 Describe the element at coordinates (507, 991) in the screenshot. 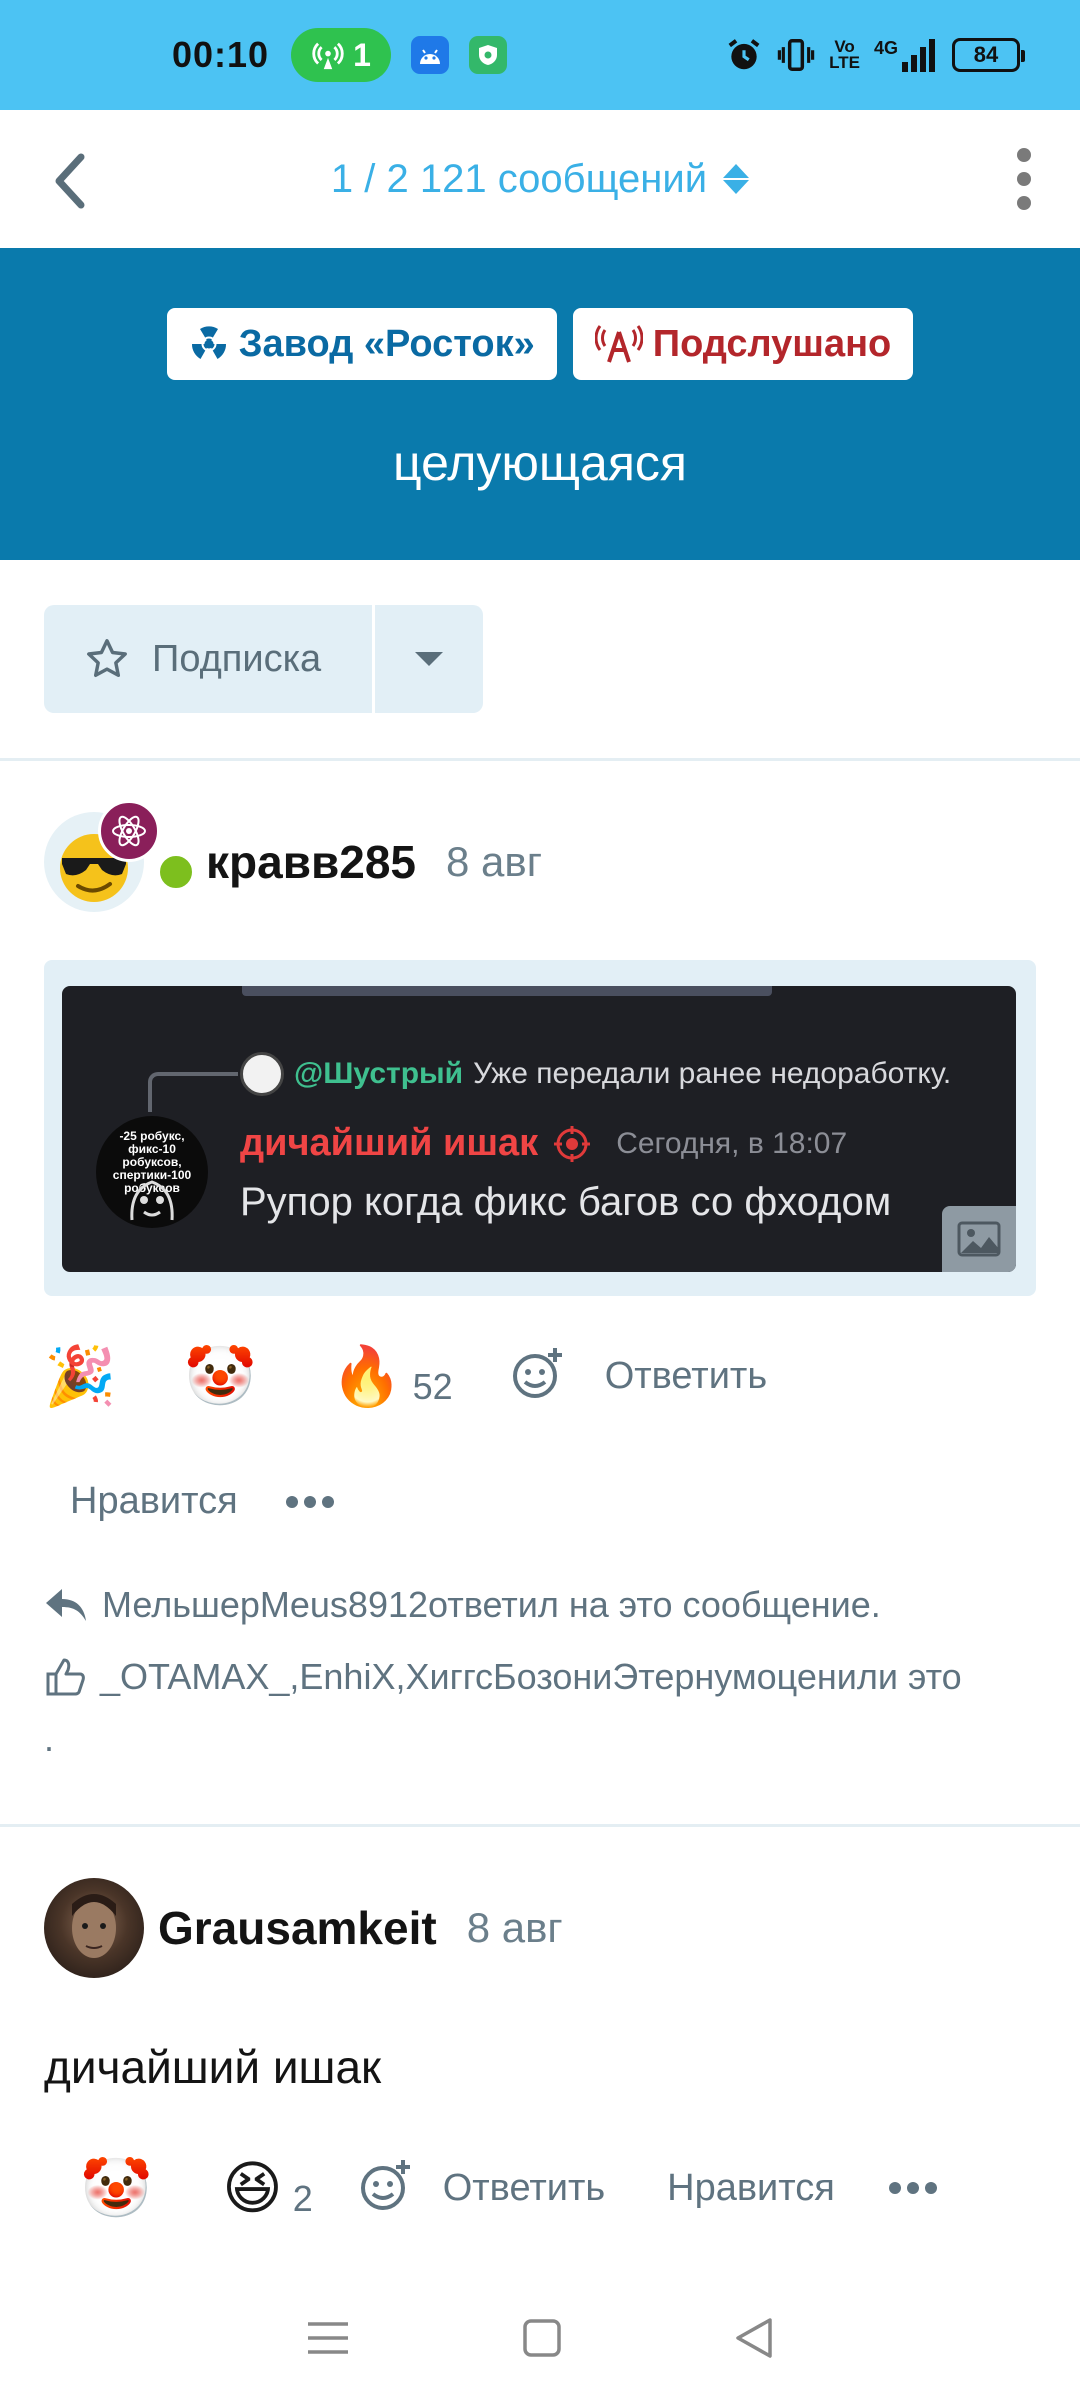

I see `cropped-header-strip` at that location.